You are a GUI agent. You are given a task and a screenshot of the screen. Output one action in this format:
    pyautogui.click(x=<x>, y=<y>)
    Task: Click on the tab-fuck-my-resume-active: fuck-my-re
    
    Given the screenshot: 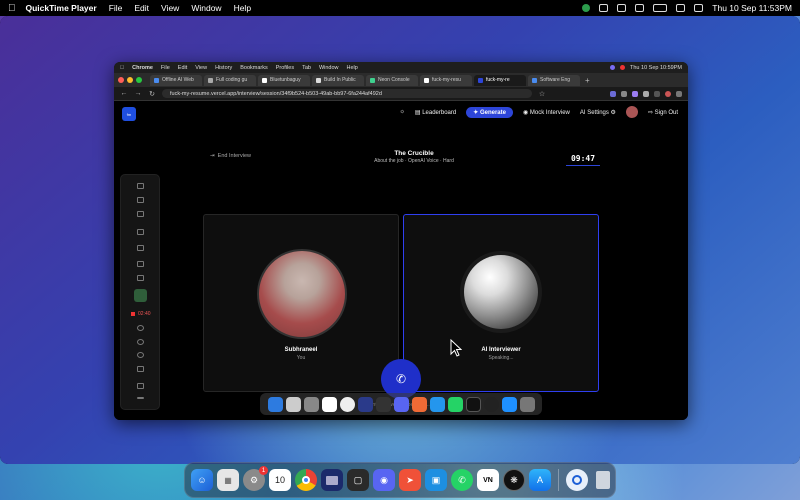 What is the action you would take?
    pyautogui.click(x=500, y=80)
    